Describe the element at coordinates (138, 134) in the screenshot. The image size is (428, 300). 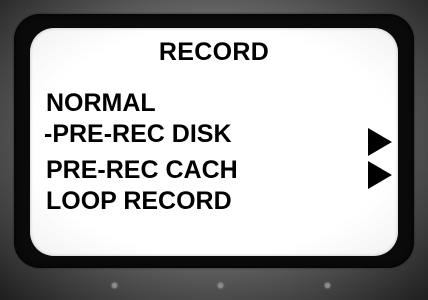
I see `menu-item-pre-rec-disk: -PRE-REC DISK` at that location.